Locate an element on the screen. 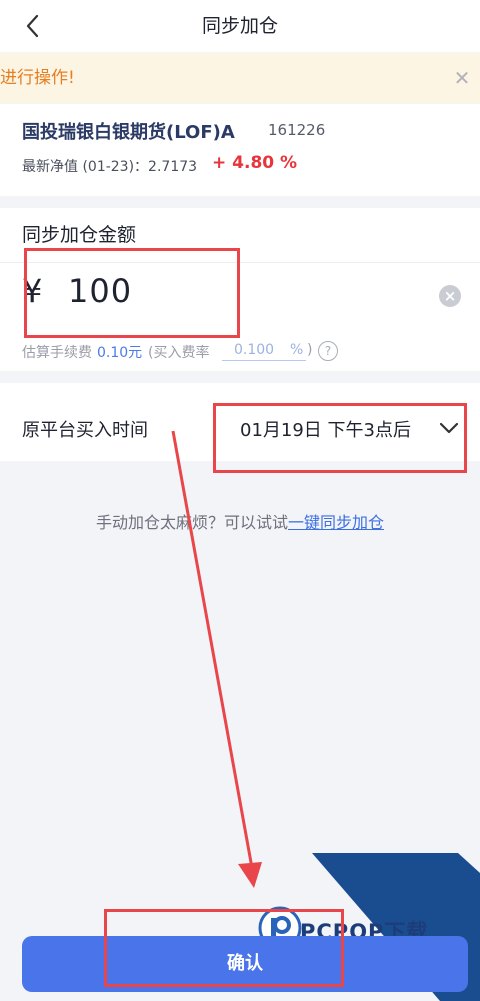 The image size is (480, 1001). rate-percent: % is located at coordinates (297, 350).